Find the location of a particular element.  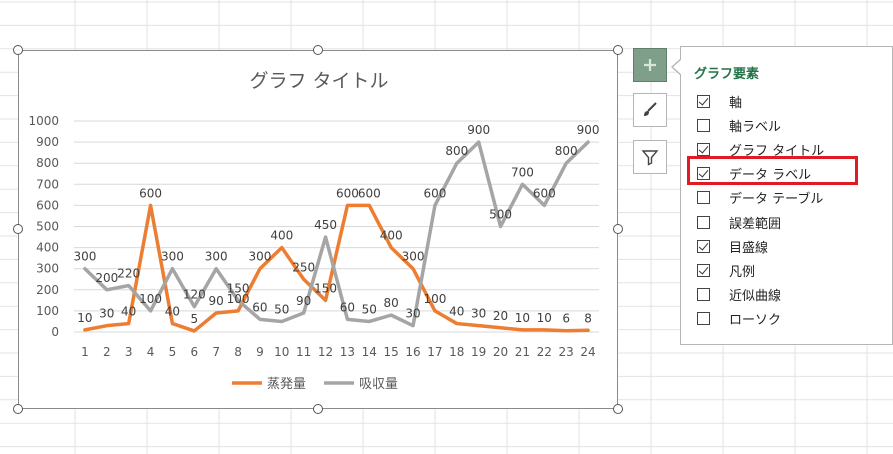

chart-element-item: ローソク is located at coordinates (739, 319).